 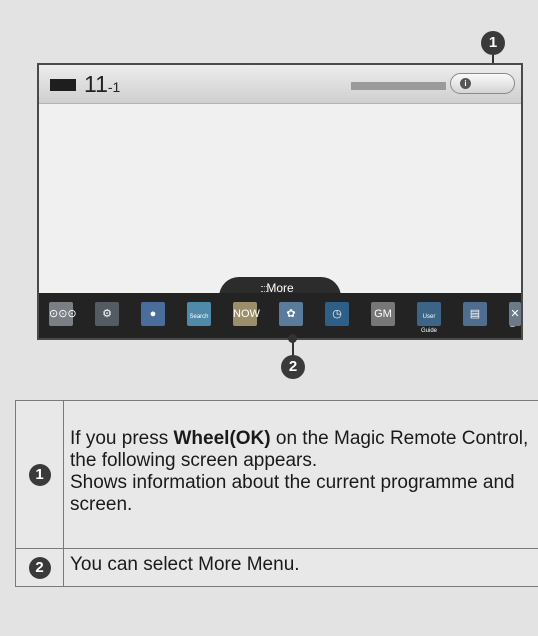 I want to click on input-devices-icon: ⊙⊙⊙, so click(x=63, y=314).